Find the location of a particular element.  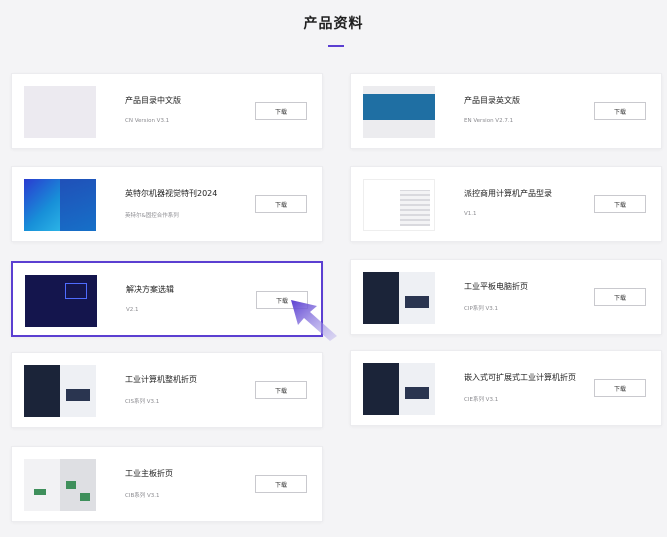

card-version: CIP系列 V3.1 is located at coordinates (481, 309).